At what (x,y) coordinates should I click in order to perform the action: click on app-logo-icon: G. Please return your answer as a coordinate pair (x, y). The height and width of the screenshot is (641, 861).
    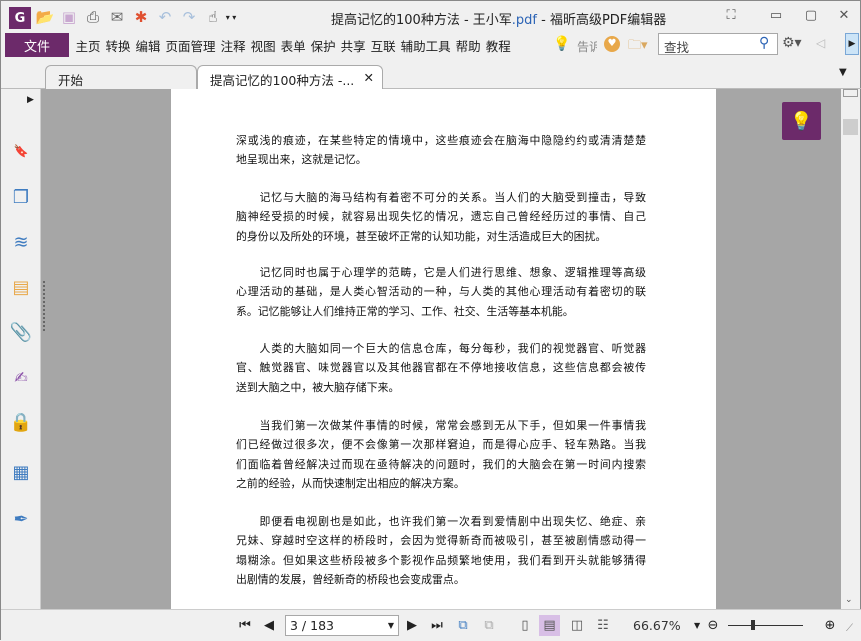
    Looking at the image, I should click on (20, 18).